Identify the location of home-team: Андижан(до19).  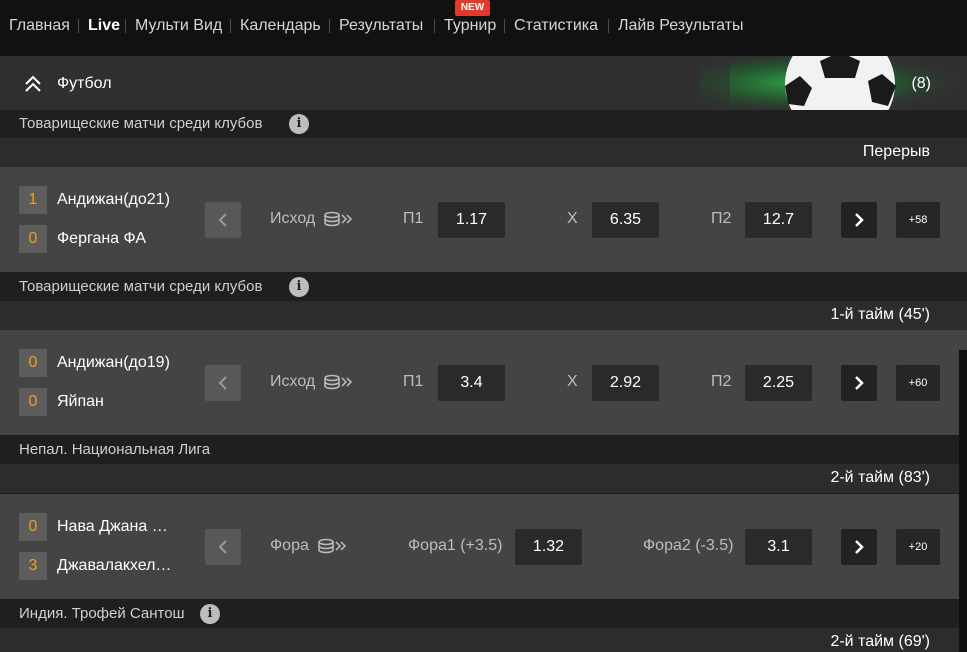
(119, 363).